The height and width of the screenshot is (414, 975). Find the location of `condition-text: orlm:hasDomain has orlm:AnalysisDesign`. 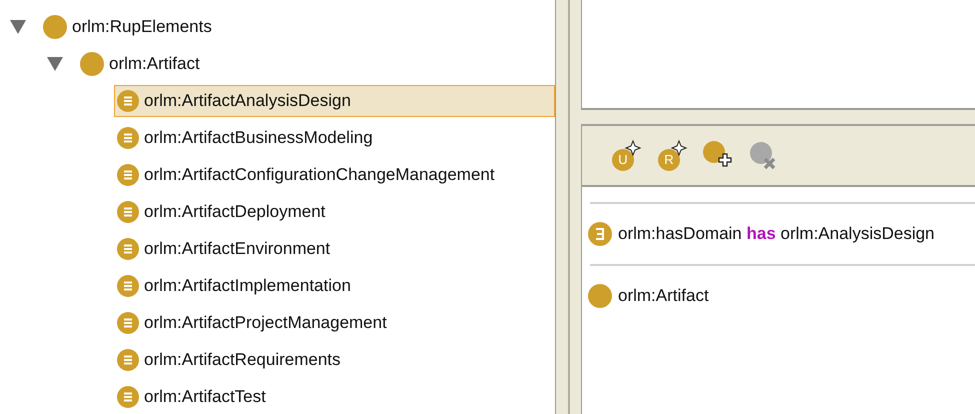

condition-text: orlm:hasDomain has orlm:AnalysisDesign is located at coordinates (776, 234).